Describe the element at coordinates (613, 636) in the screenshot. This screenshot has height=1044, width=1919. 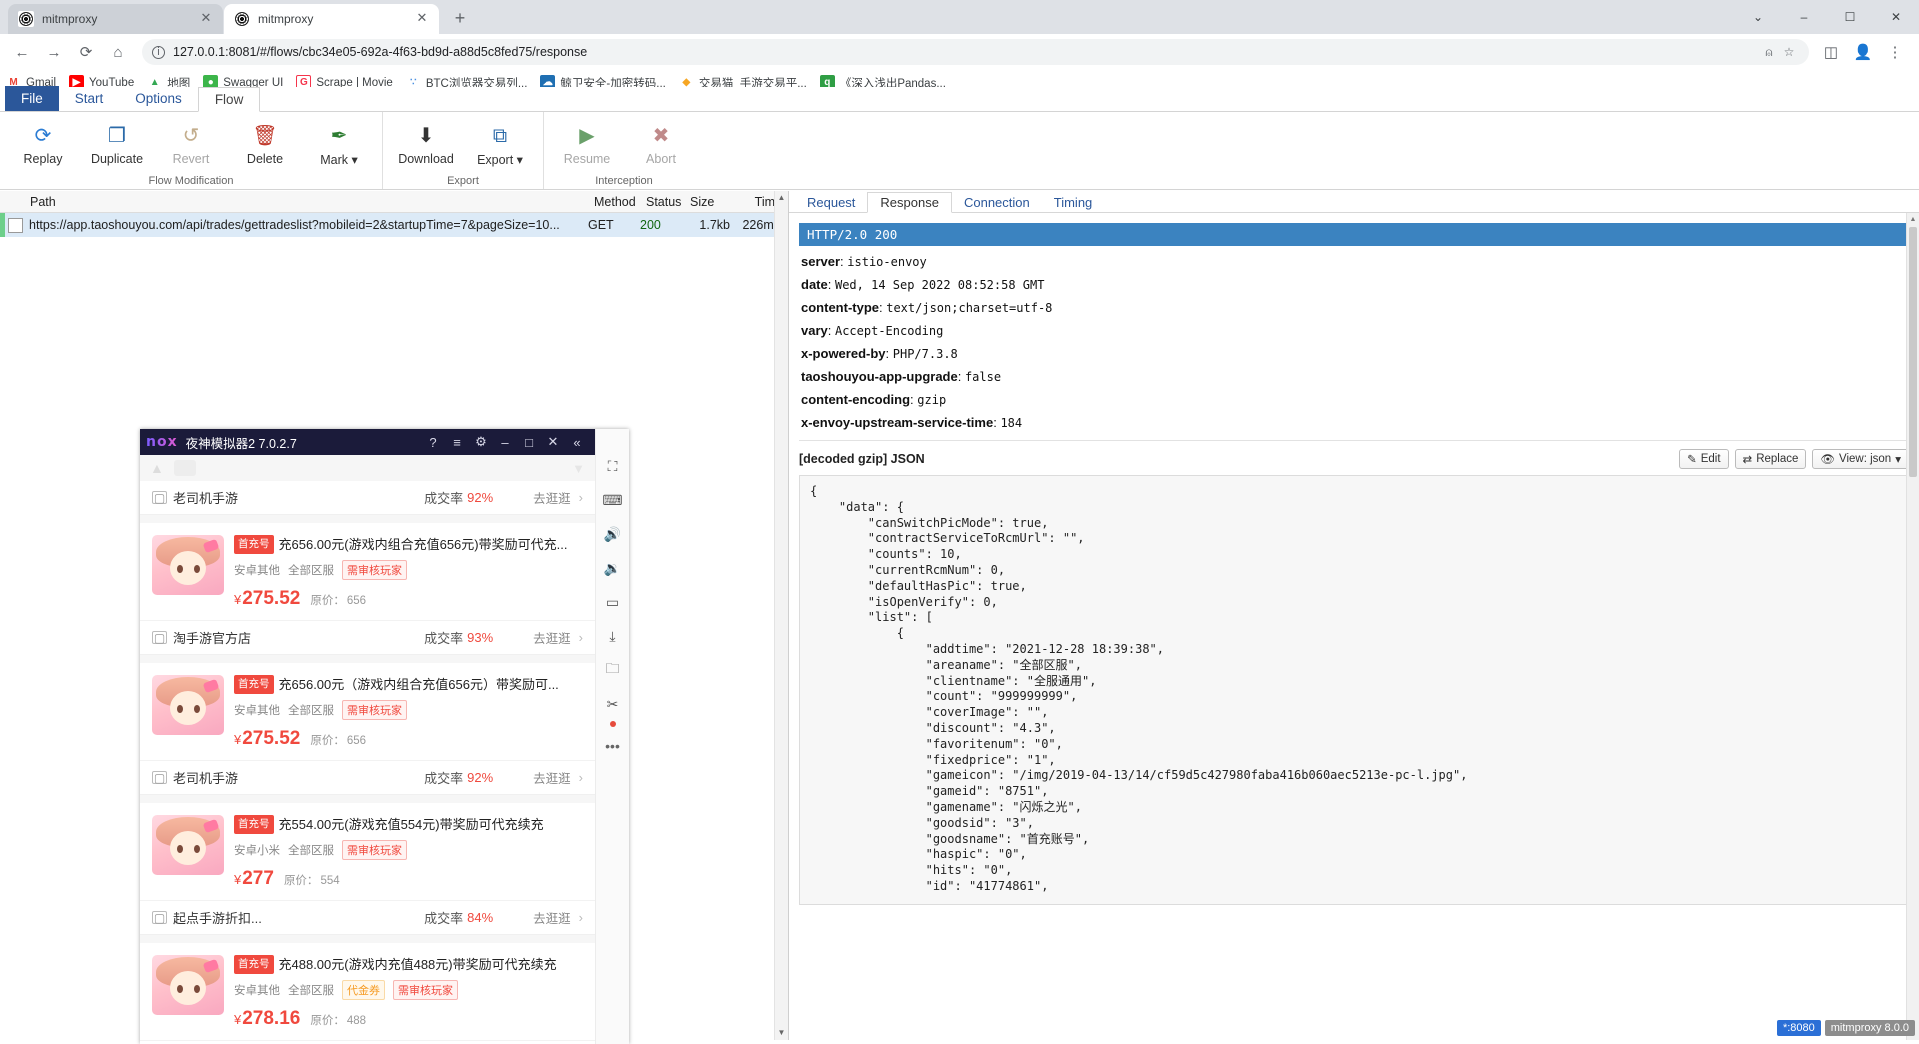
I see `install-apk-icon: ⤓` at that location.